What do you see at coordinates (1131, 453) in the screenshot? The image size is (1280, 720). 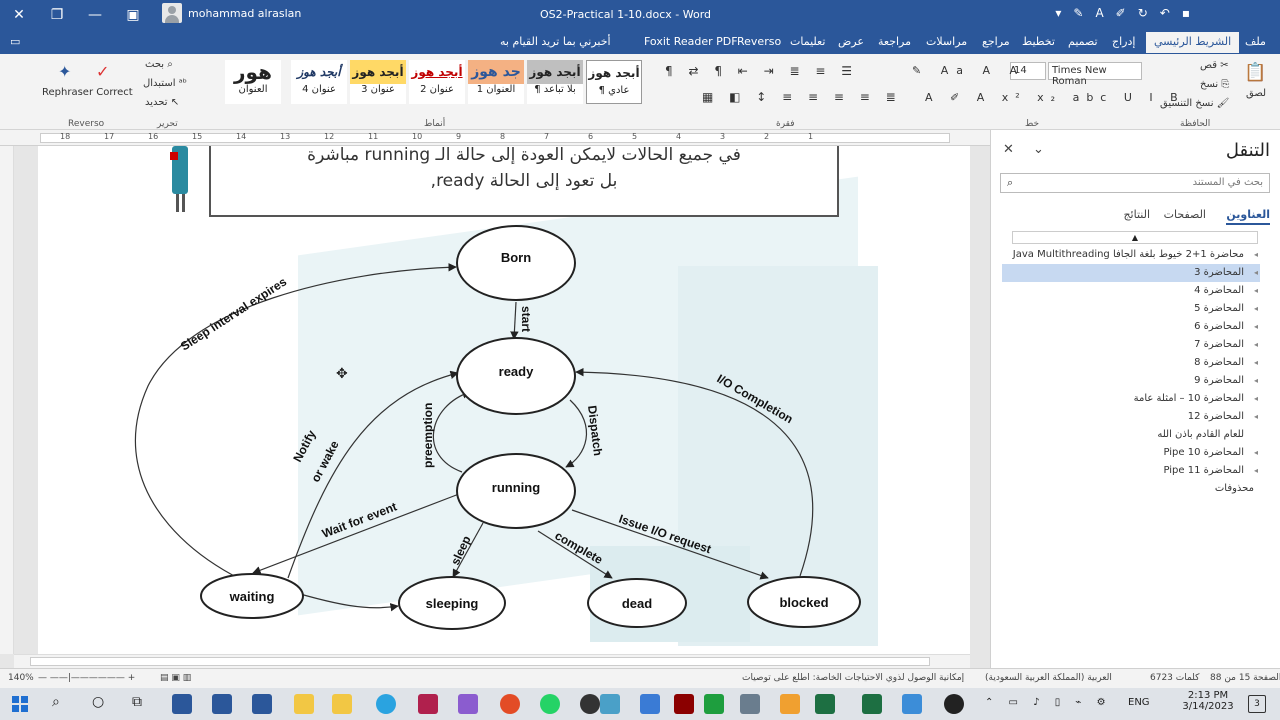 I see `heading-item: المحاضرة 10 Pipe` at bounding box center [1131, 453].